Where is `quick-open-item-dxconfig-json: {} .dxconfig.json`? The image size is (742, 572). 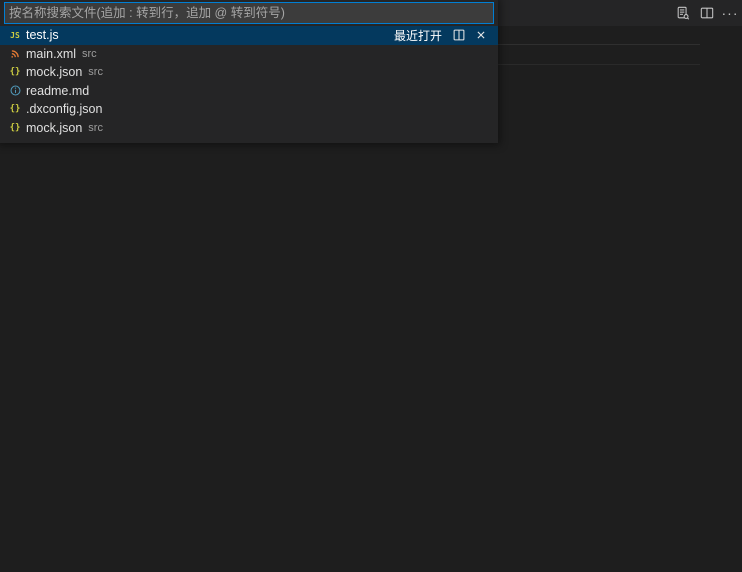
quick-open-item-dxconfig-json: {} .dxconfig.json is located at coordinates (249, 109).